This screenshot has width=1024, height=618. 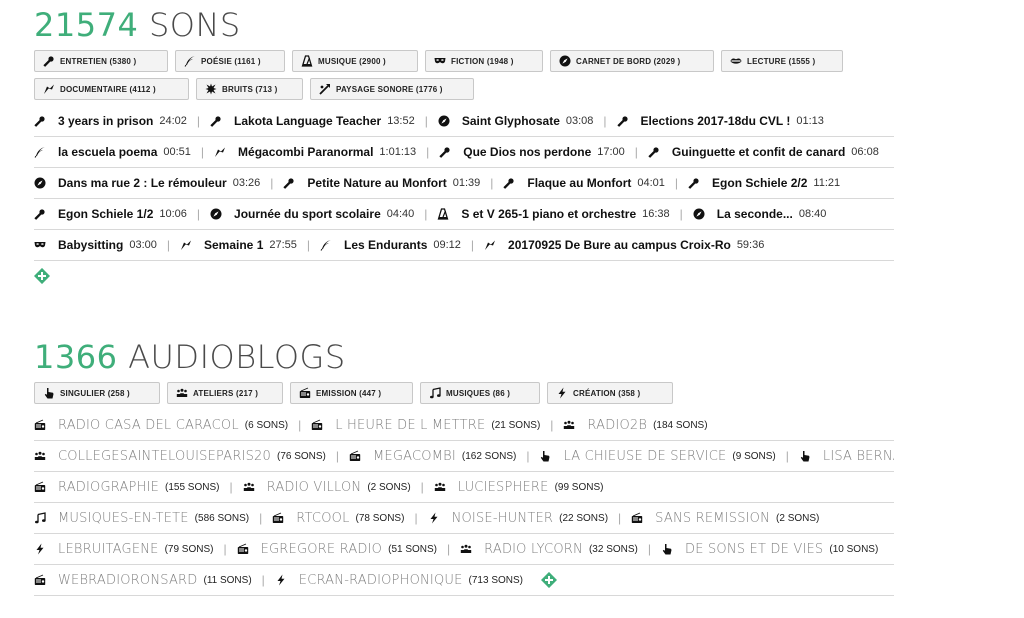 I want to click on sound-link: Guinguette et confit de canard 06:08, so click(x=763, y=152).